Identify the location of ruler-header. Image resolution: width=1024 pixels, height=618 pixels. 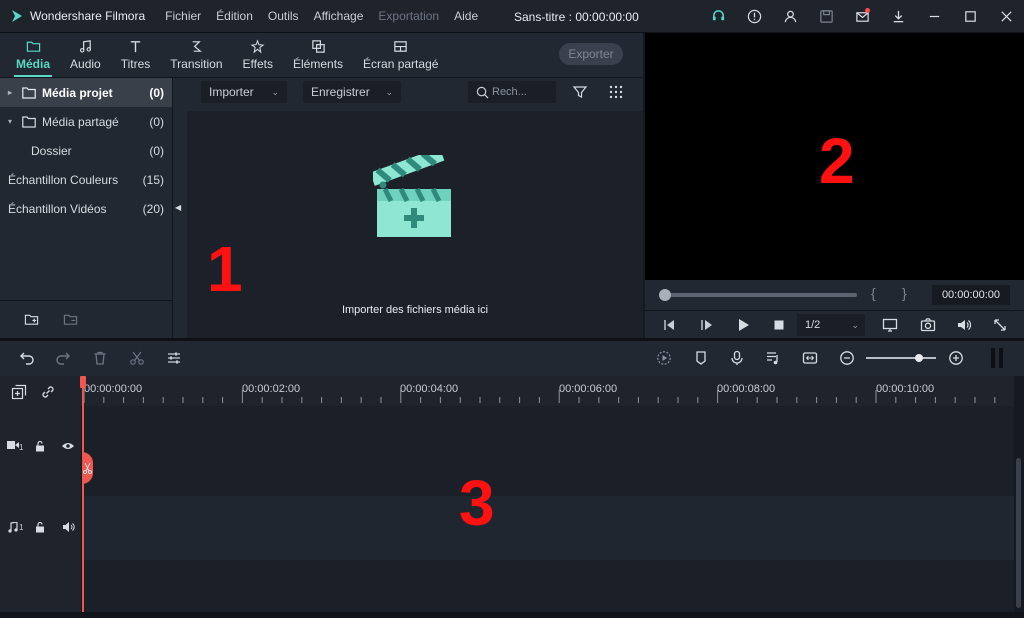
(41, 391).